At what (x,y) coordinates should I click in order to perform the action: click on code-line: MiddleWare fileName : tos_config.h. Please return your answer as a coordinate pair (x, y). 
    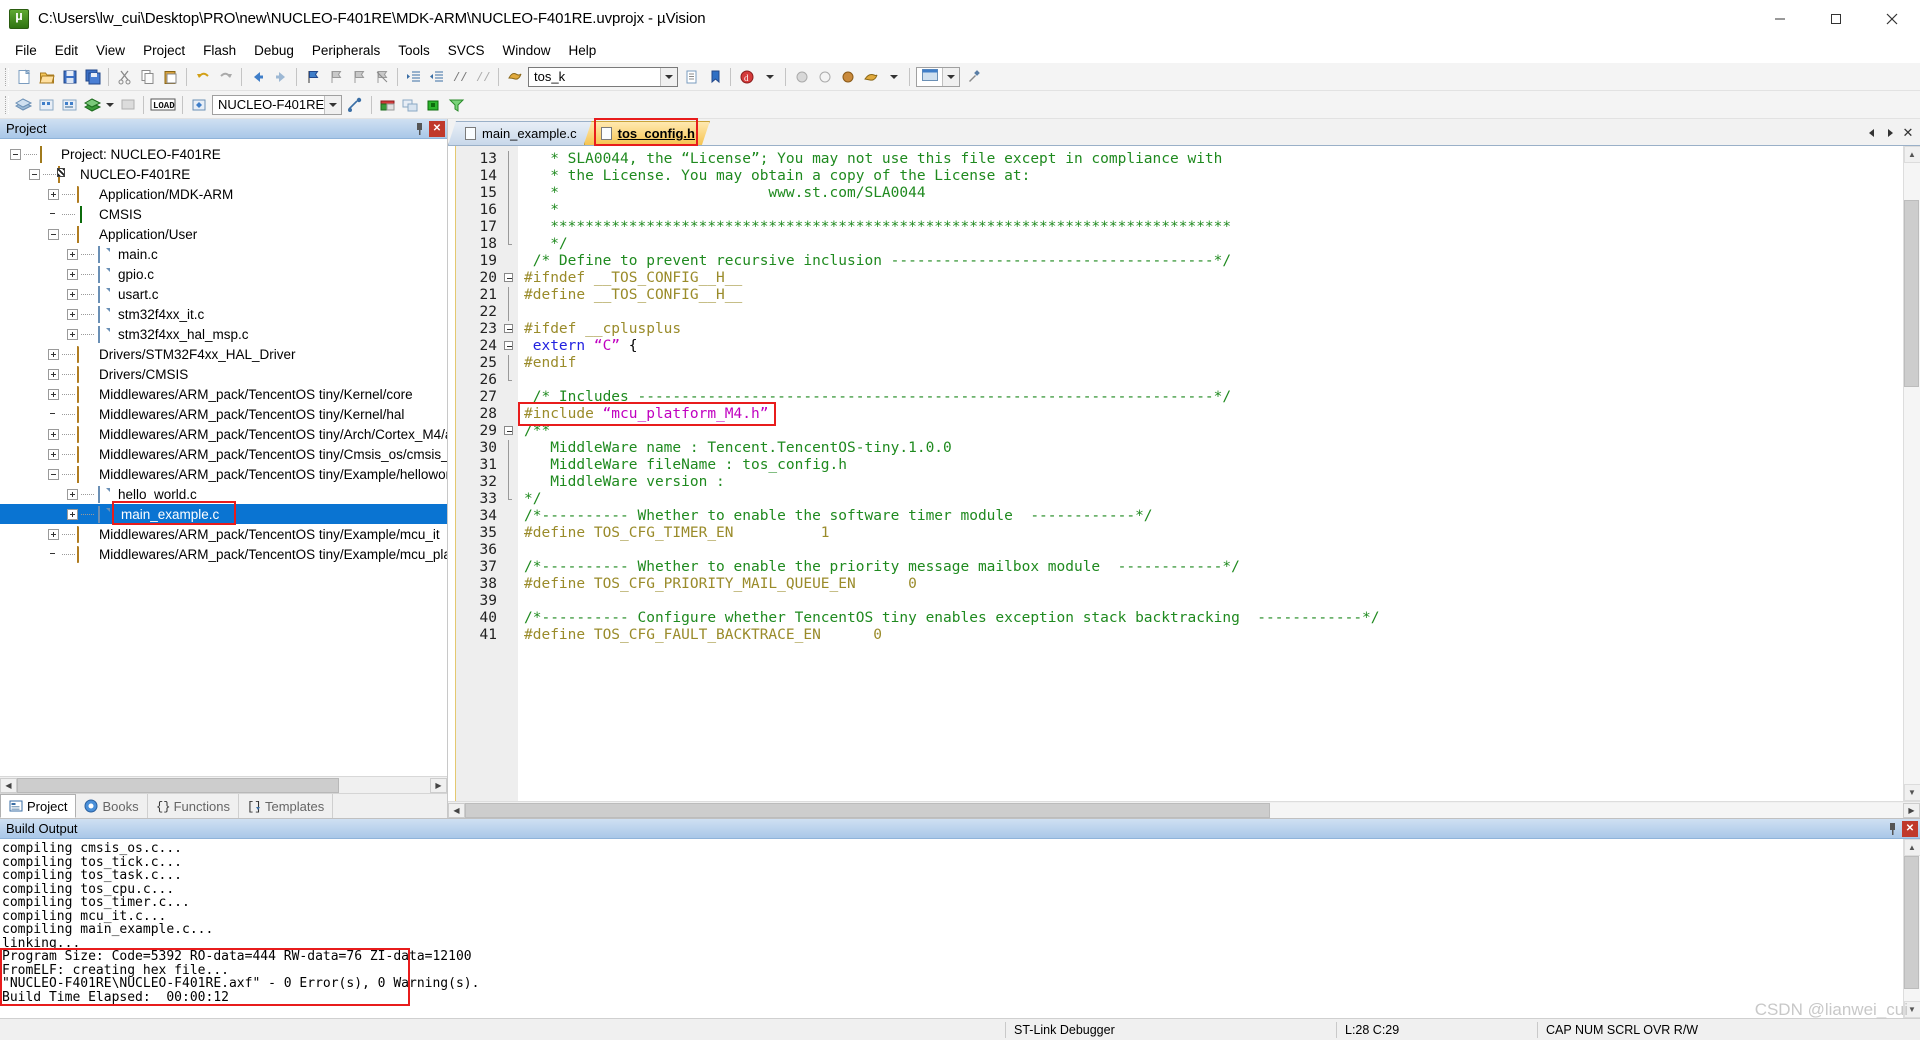
    Looking at the image, I should click on (1213, 465).